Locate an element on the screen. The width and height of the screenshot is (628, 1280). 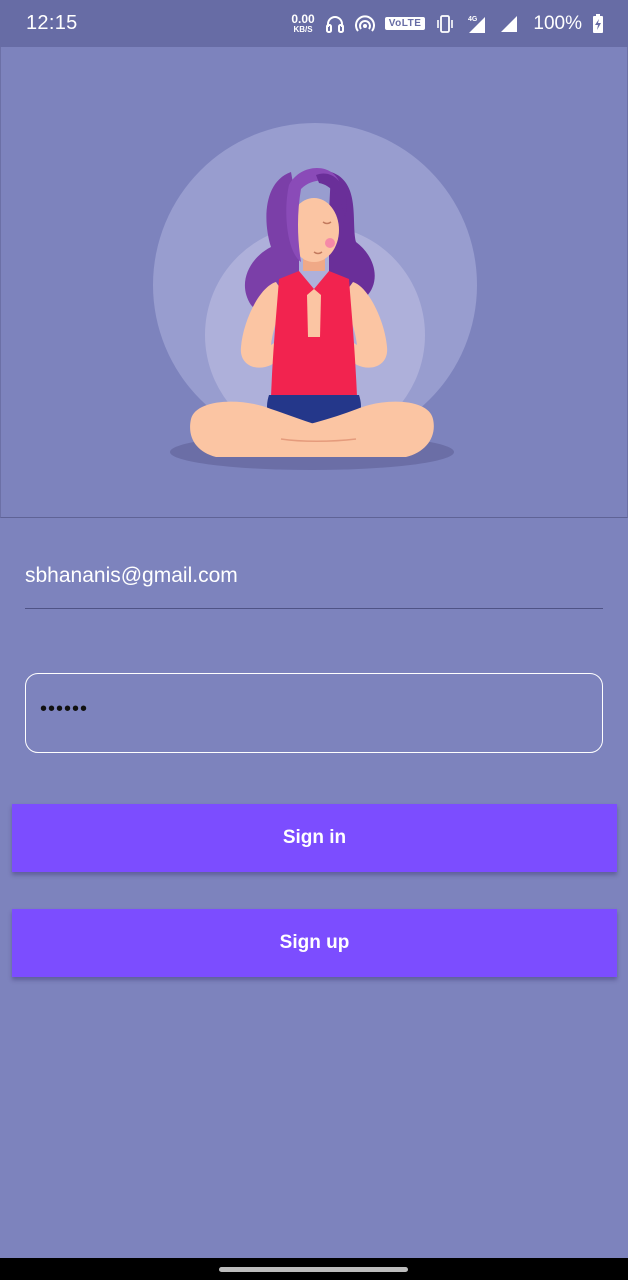
home-handle is located at coordinates (313, 1269).